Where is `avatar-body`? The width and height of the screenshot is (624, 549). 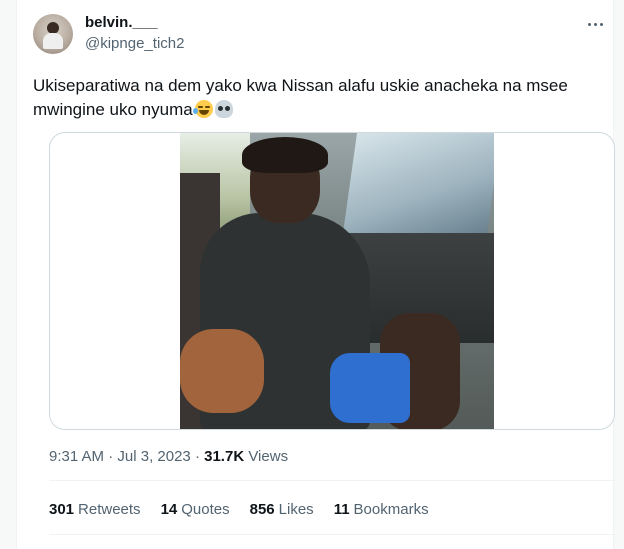 avatar-body is located at coordinates (53, 41).